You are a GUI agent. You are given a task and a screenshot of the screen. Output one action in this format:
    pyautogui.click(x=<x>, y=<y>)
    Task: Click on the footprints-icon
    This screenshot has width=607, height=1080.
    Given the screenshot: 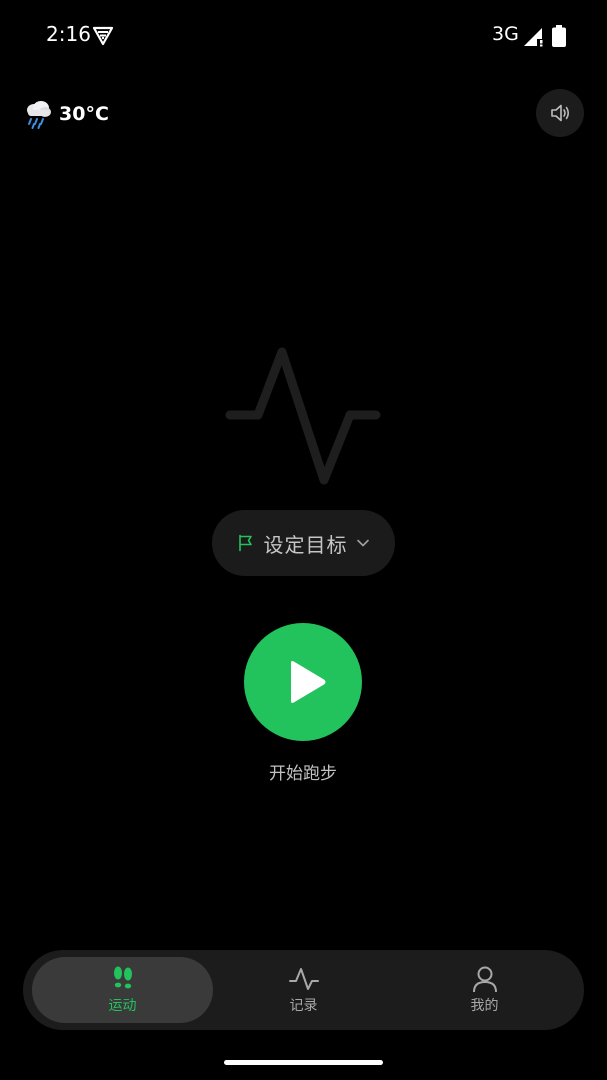 What is the action you would take?
    pyautogui.click(x=122, y=977)
    